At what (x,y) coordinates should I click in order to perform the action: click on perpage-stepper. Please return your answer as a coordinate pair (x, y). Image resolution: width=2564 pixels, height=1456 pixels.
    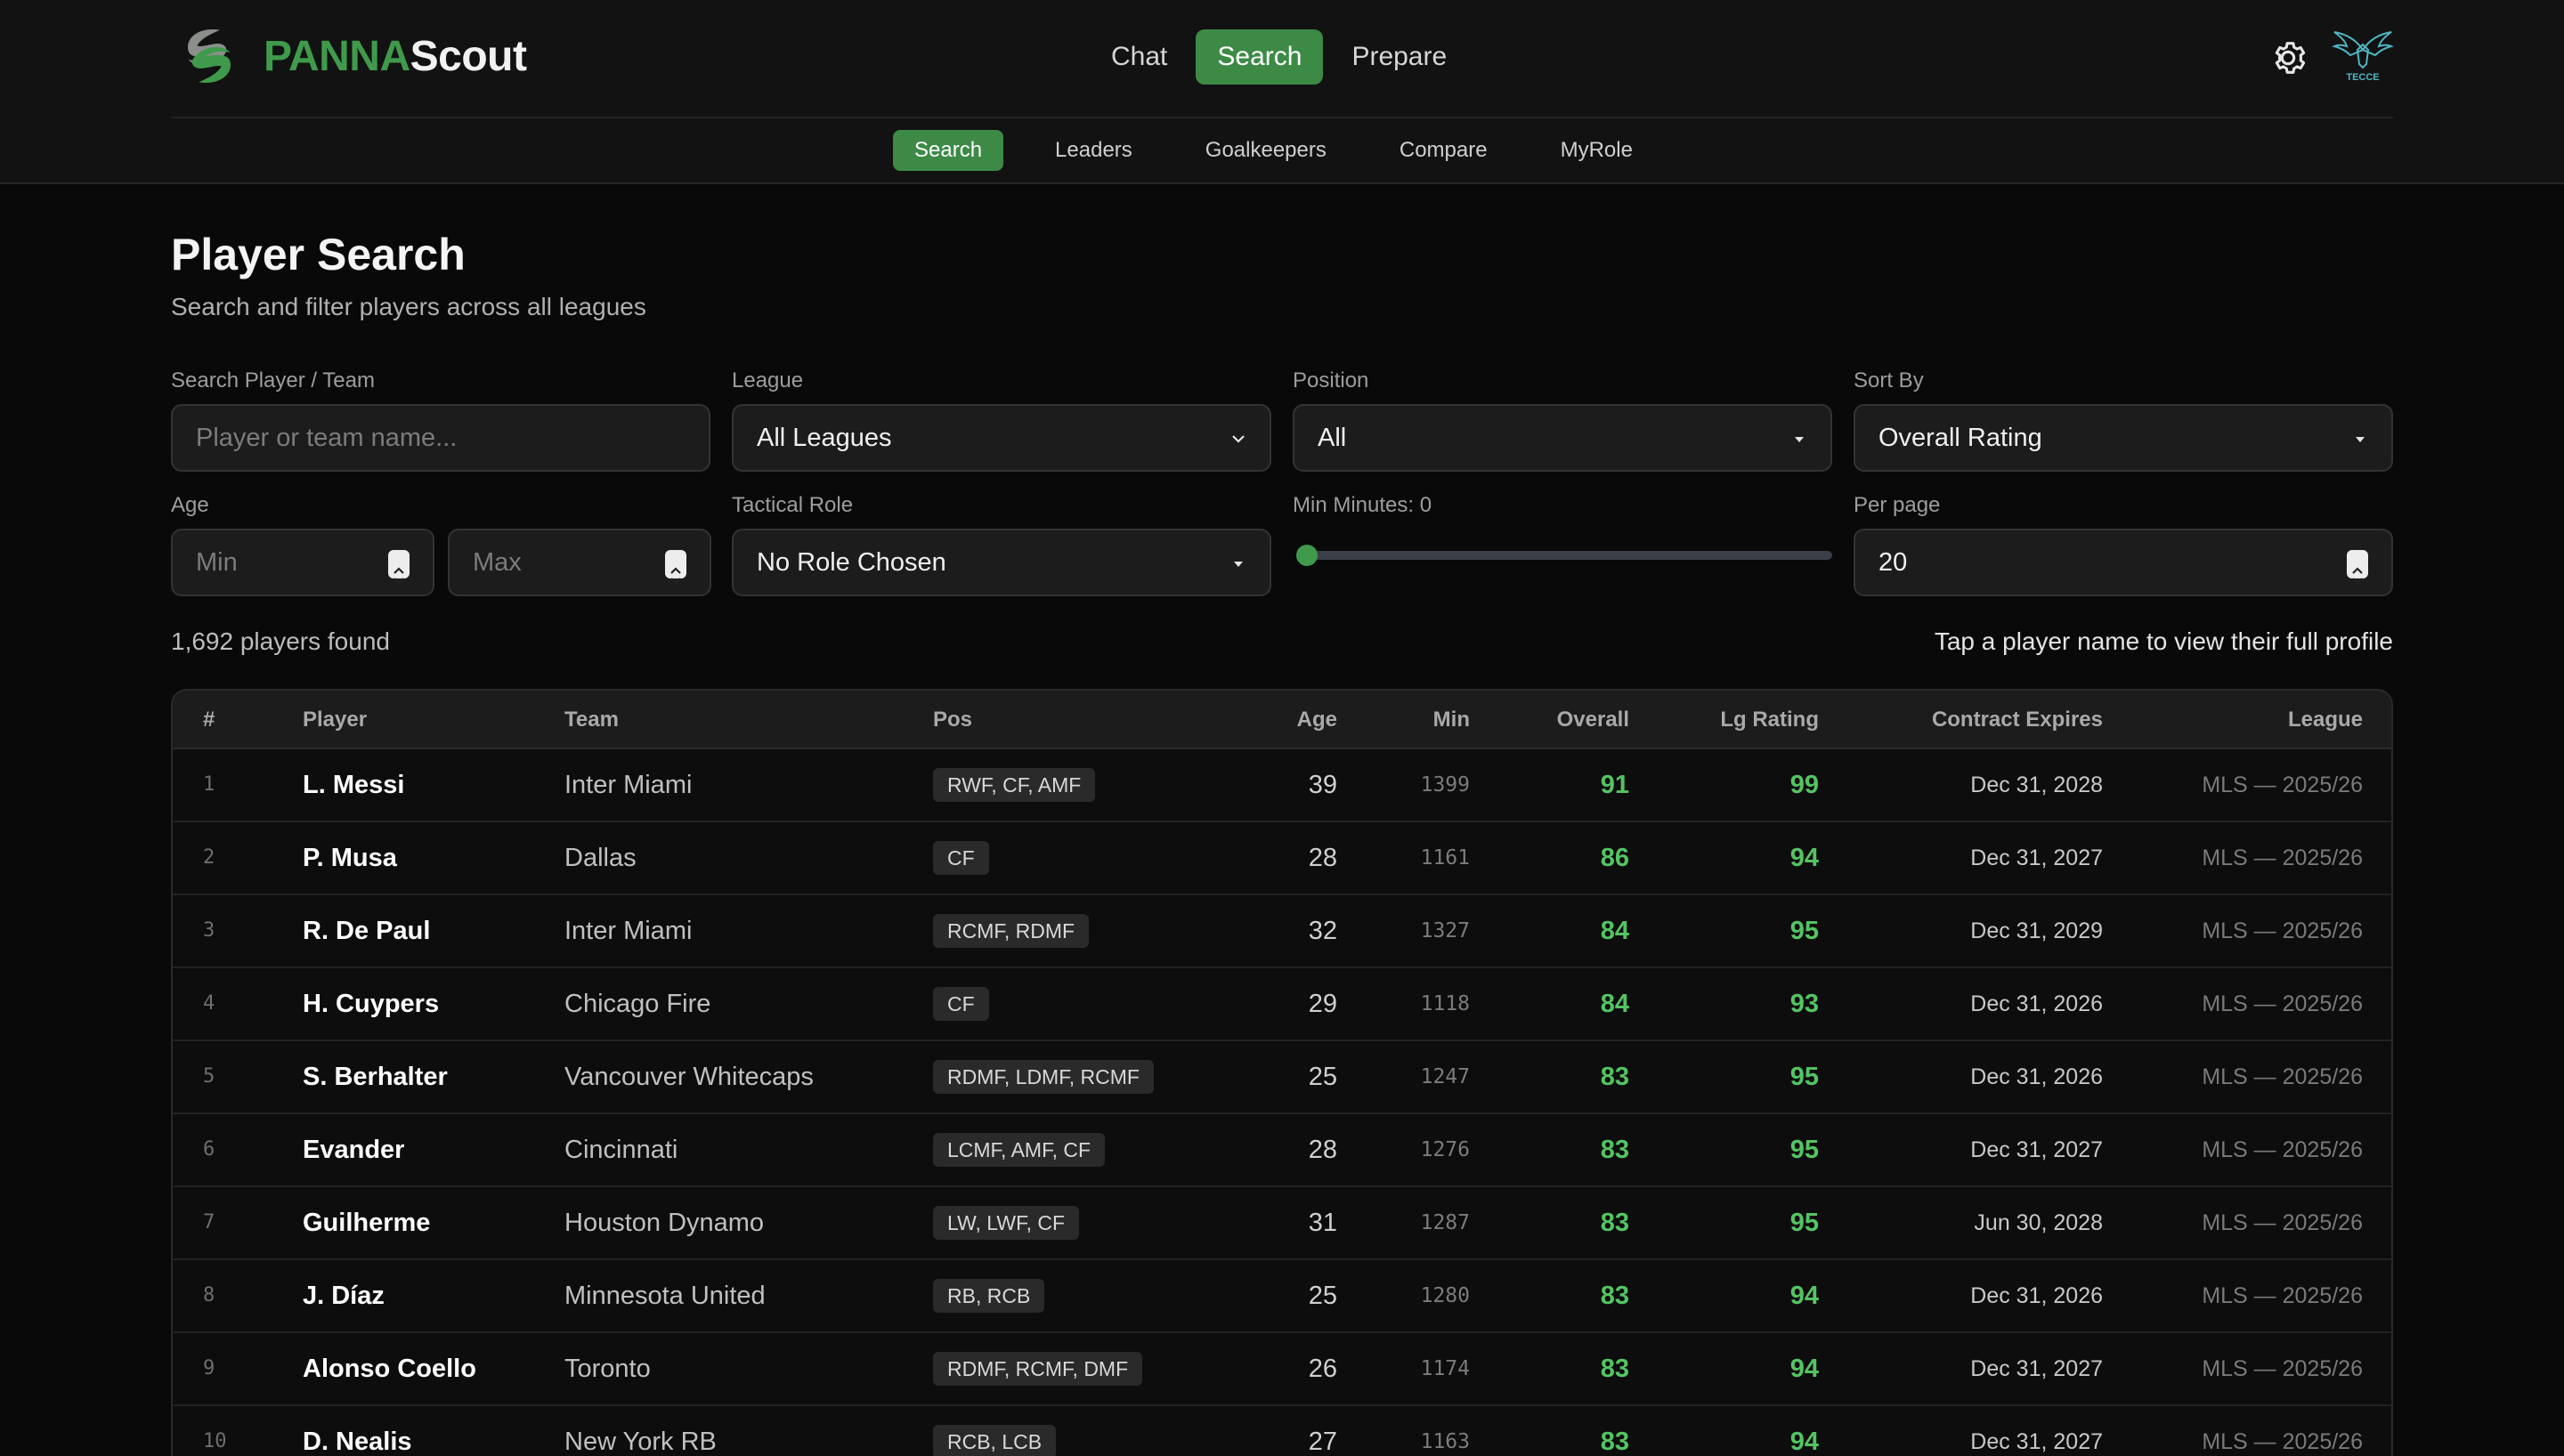
    Looking at the image, I should click on (2357, 567).